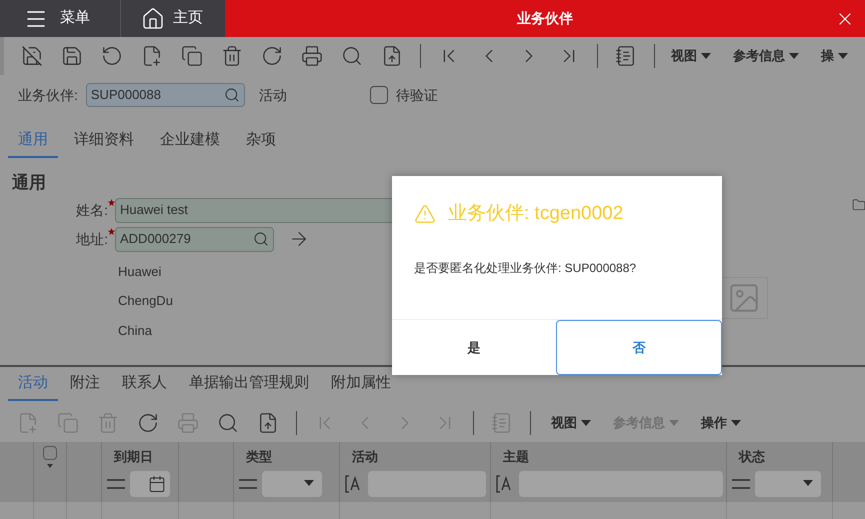  Describe the element at coordinates (766, 56) in the screenshot. I see `menu-button: 参考信息` at that location.